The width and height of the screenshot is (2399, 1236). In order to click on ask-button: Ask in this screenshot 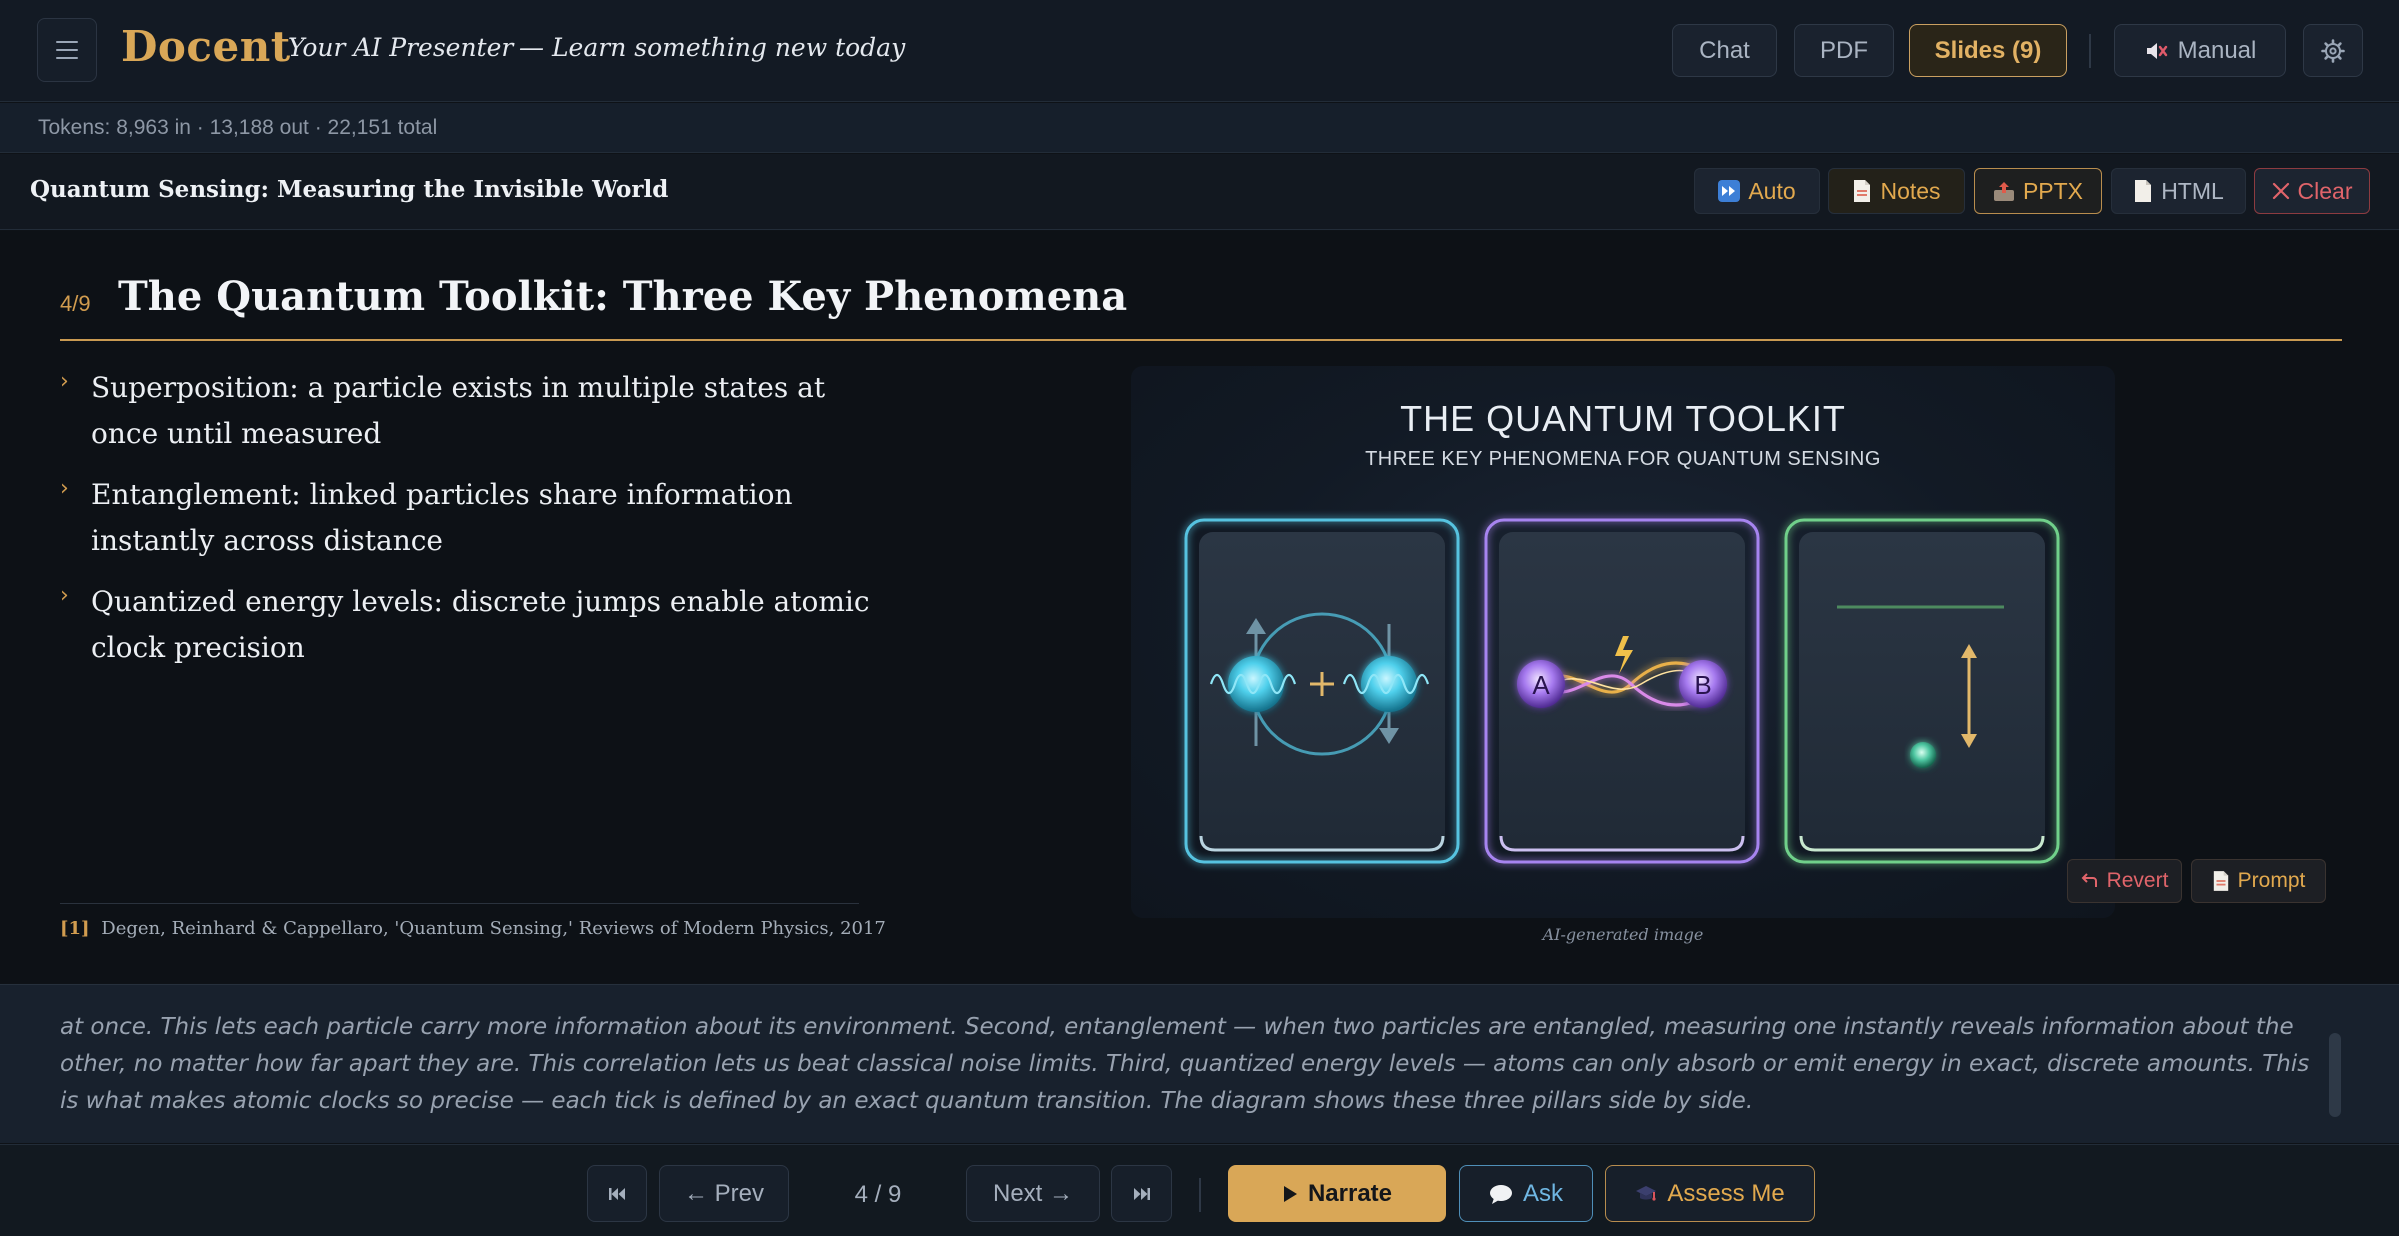, I will do `click(1526, 1193)`.